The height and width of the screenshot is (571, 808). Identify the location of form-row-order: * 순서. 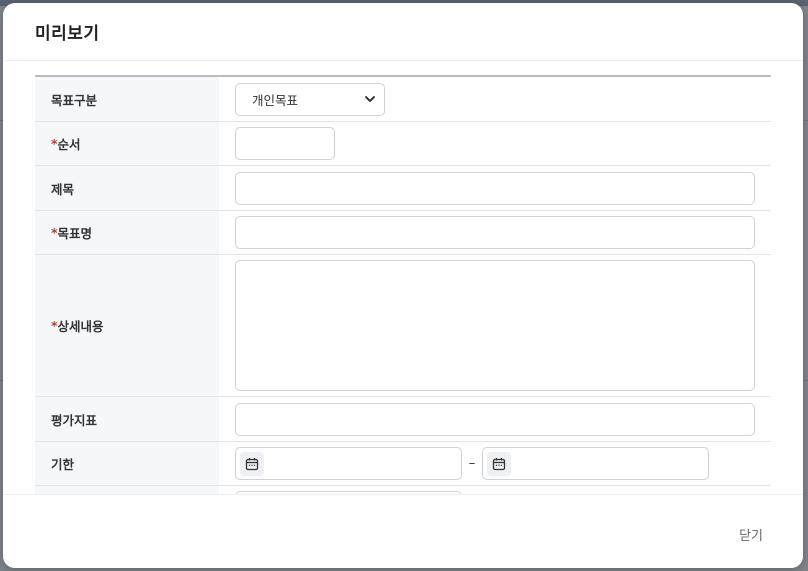
(403, 144).